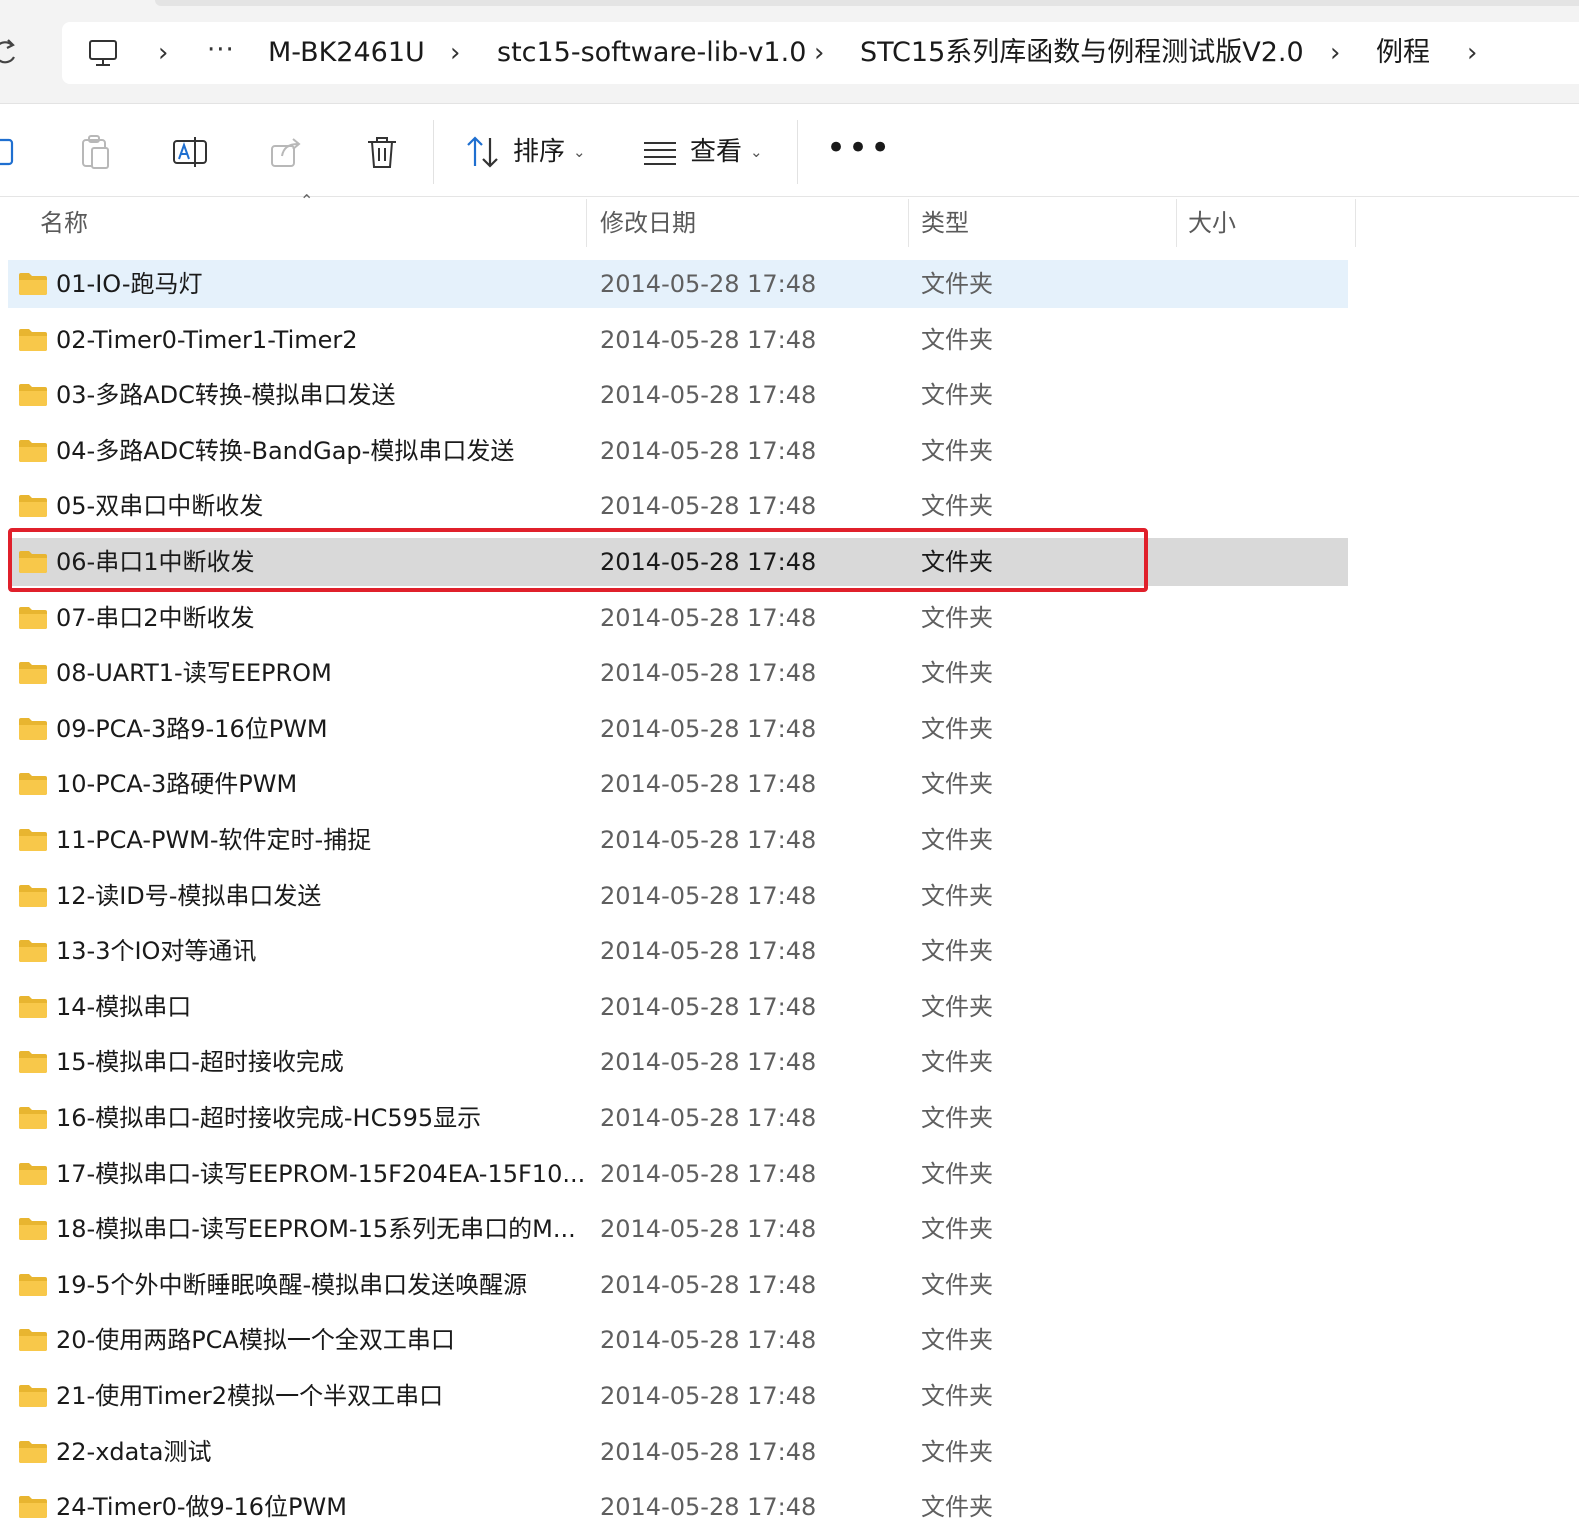 Image resolution: width=1579 pixels, height=1531 pixels. Describe the element at coordinates (716, 152) in the screenshot. I see `view-button: 查看` at that location.